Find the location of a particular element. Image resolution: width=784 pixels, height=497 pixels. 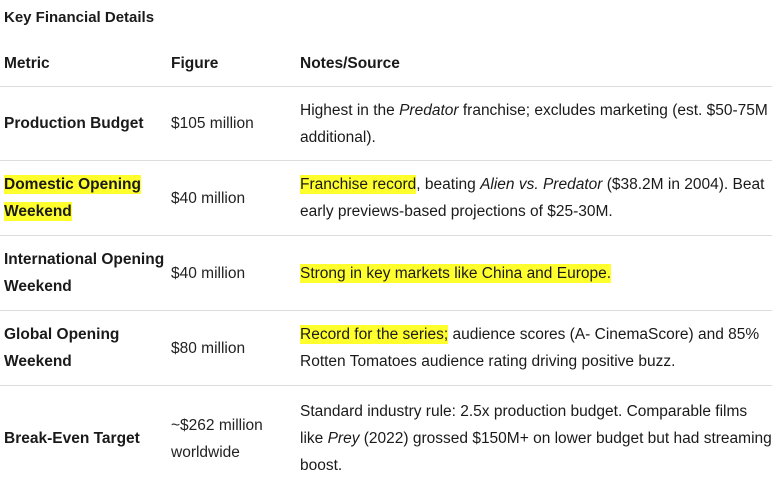

notes-text-highlighted: Franchise record is located at coordinates (358, 184).